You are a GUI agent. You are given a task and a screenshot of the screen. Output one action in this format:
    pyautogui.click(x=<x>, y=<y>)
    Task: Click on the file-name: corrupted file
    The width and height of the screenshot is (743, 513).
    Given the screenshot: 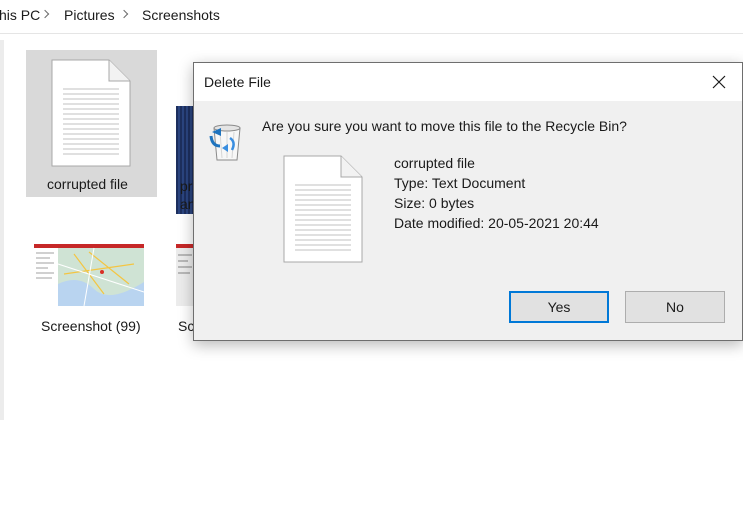 What is the action you would take?
    pyautogui.click(x=434, y=163)
    